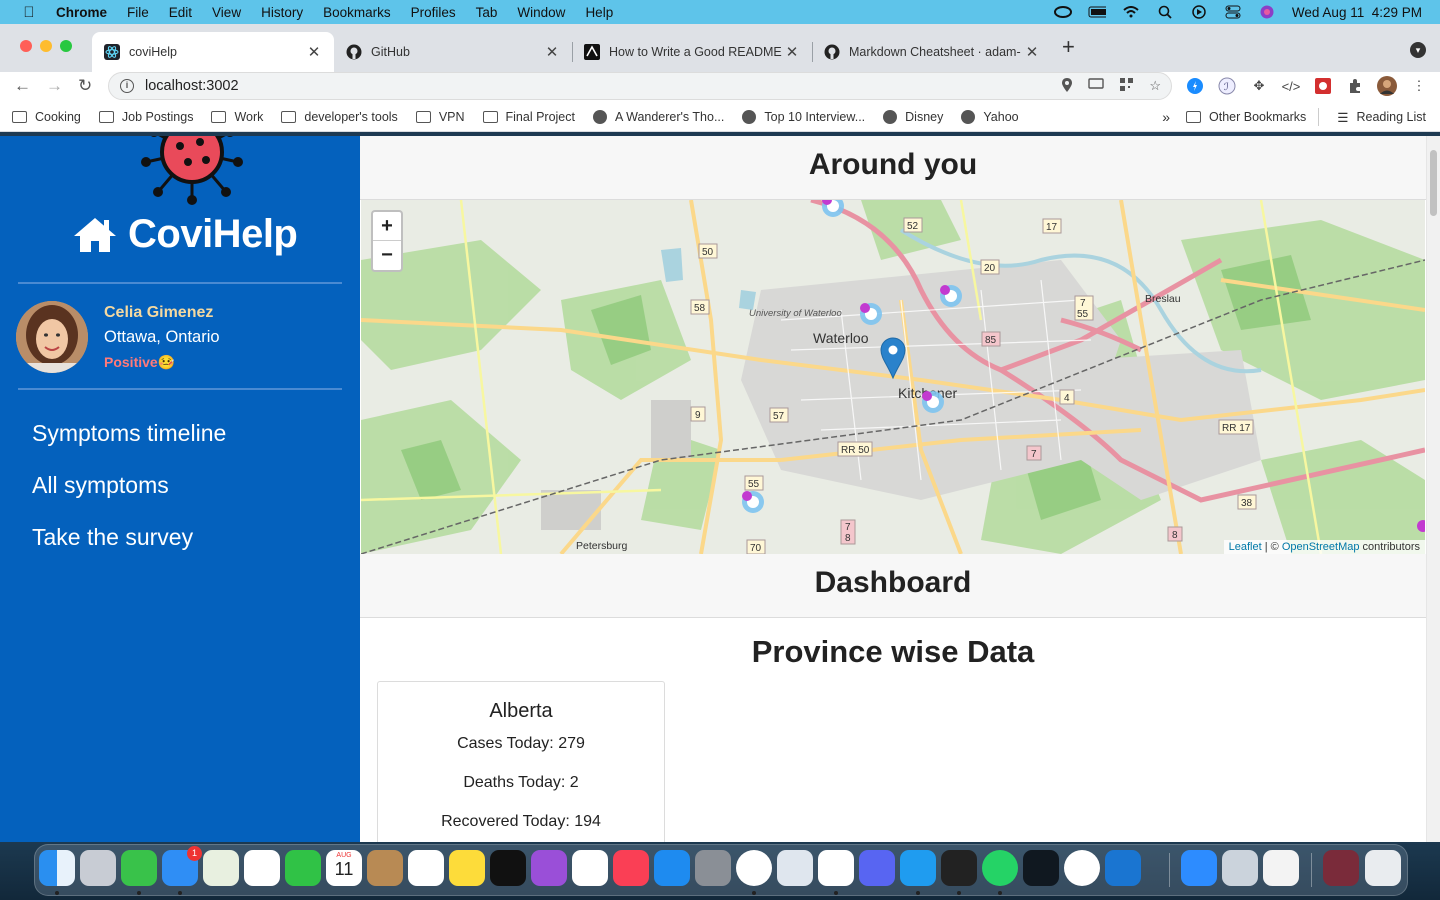 This screenshot has width=1440, height=900. Describe the element at coordinates (1245, 547) in the screenshot. I see `leaflet-link: Leaflet` at that location.